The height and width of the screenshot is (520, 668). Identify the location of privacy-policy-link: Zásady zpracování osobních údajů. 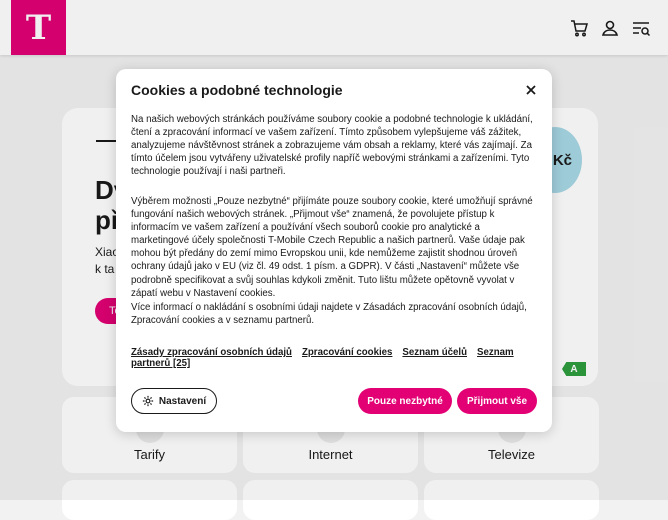
(211, 352).